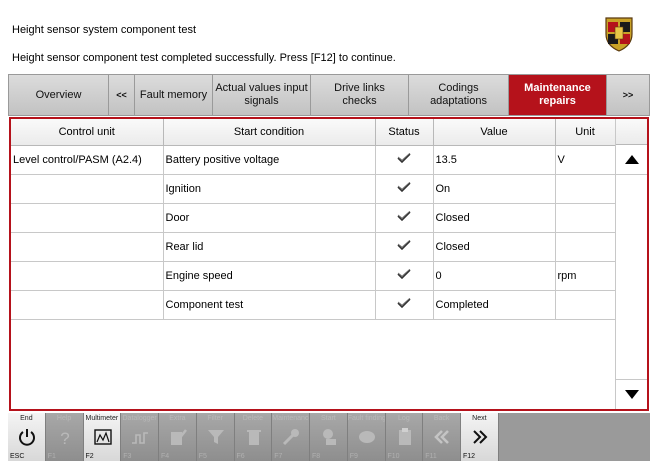 The width and height of the screenshot is (658, 469). What do you see at coordinates (494, 160) in the screenshot?
I see `cell-value: 13.5` at bounding box center [494, 160].